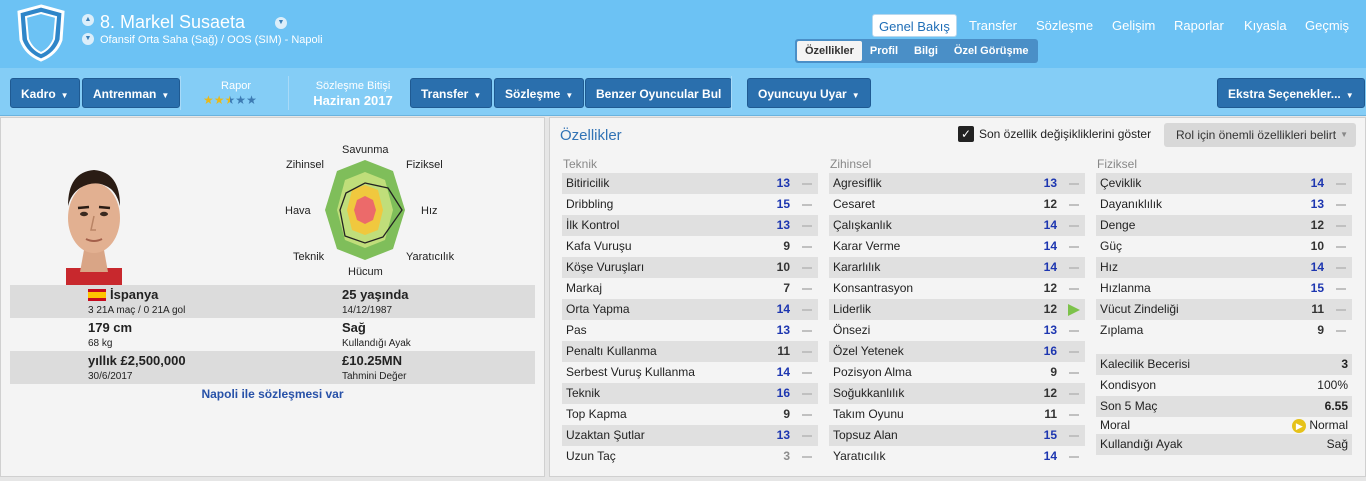 This screenshot has width=1366, height=481. Describe the element at coordinates (690, 351) in the screenshot. I see `attribute-row: Penaltı Kullanma 11` at that location.